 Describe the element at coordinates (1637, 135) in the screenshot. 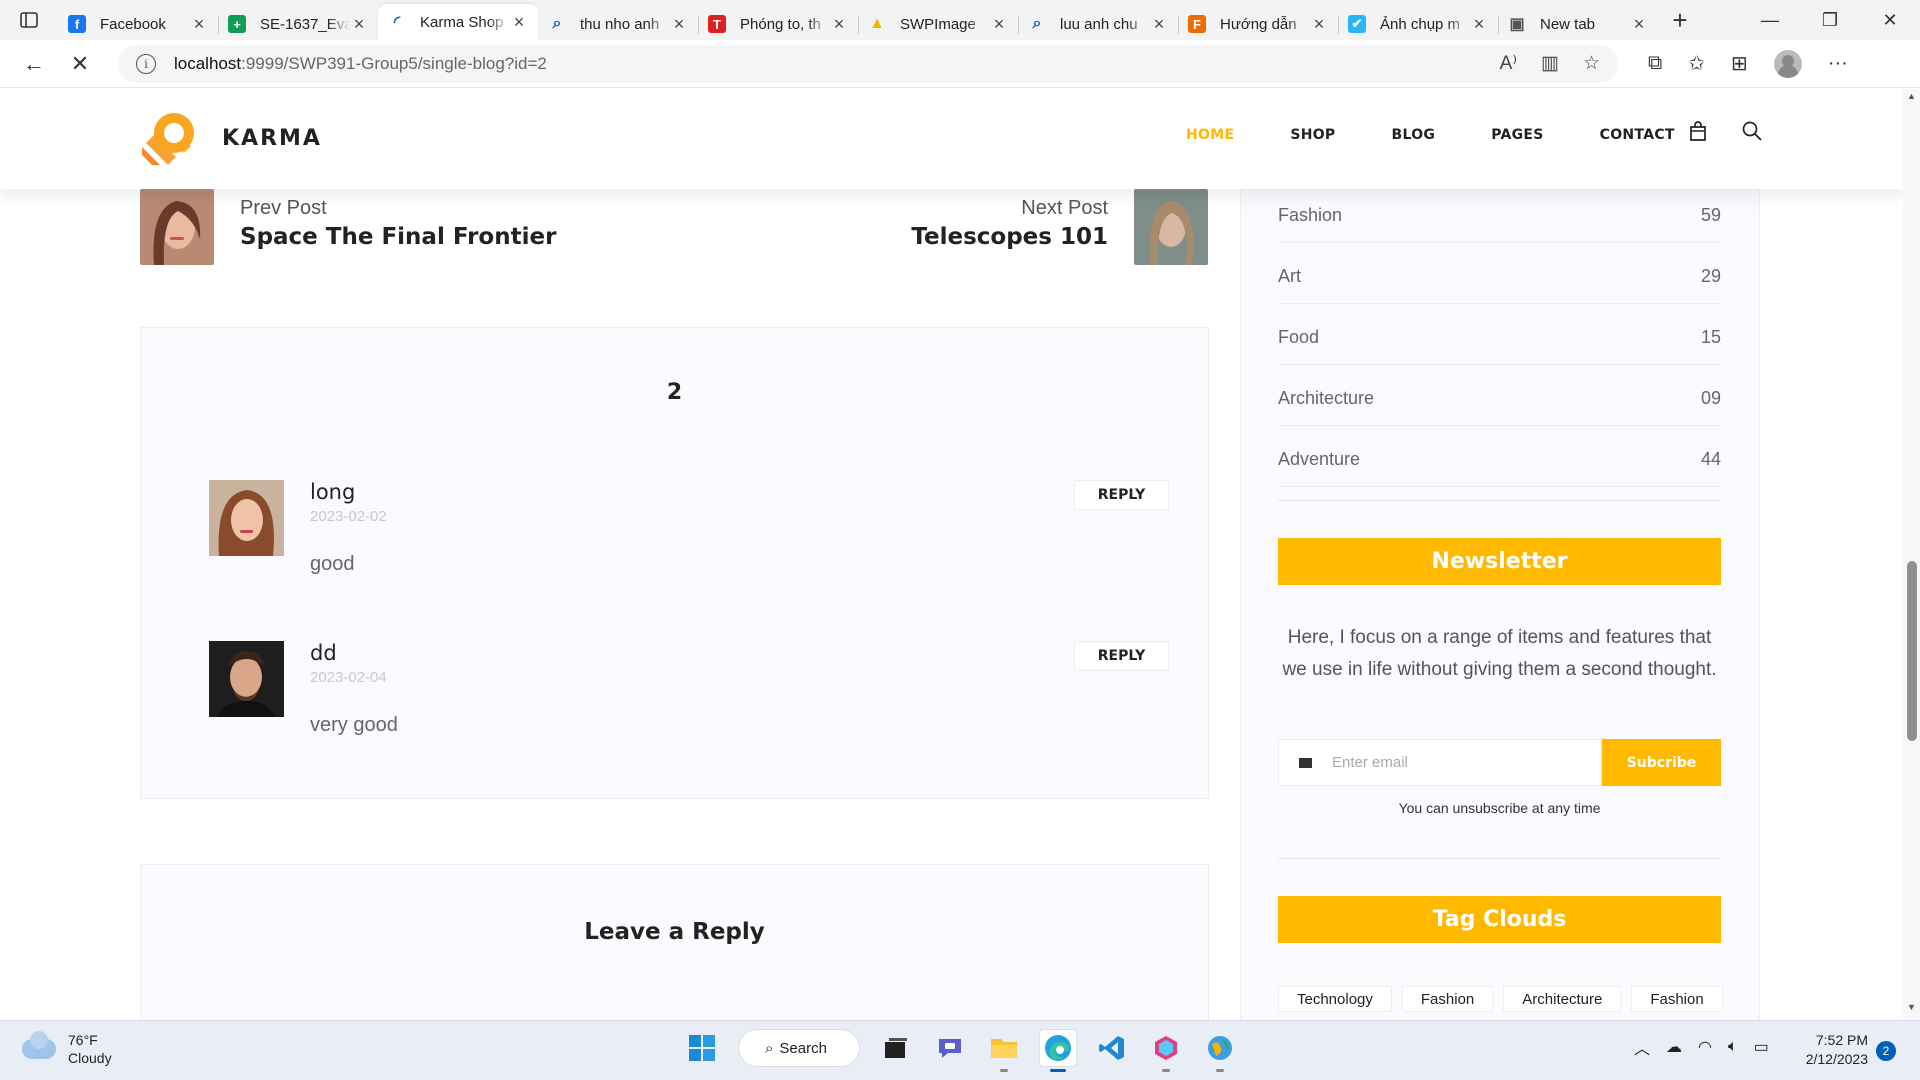

I see `nav-contact: CONTACT` at that location.